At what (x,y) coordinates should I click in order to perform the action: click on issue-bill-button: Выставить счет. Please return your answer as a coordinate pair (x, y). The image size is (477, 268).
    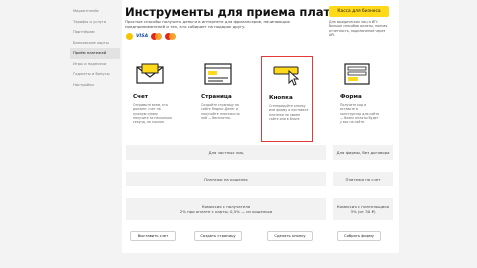
    Looking at the image, I should click on (153, 236).